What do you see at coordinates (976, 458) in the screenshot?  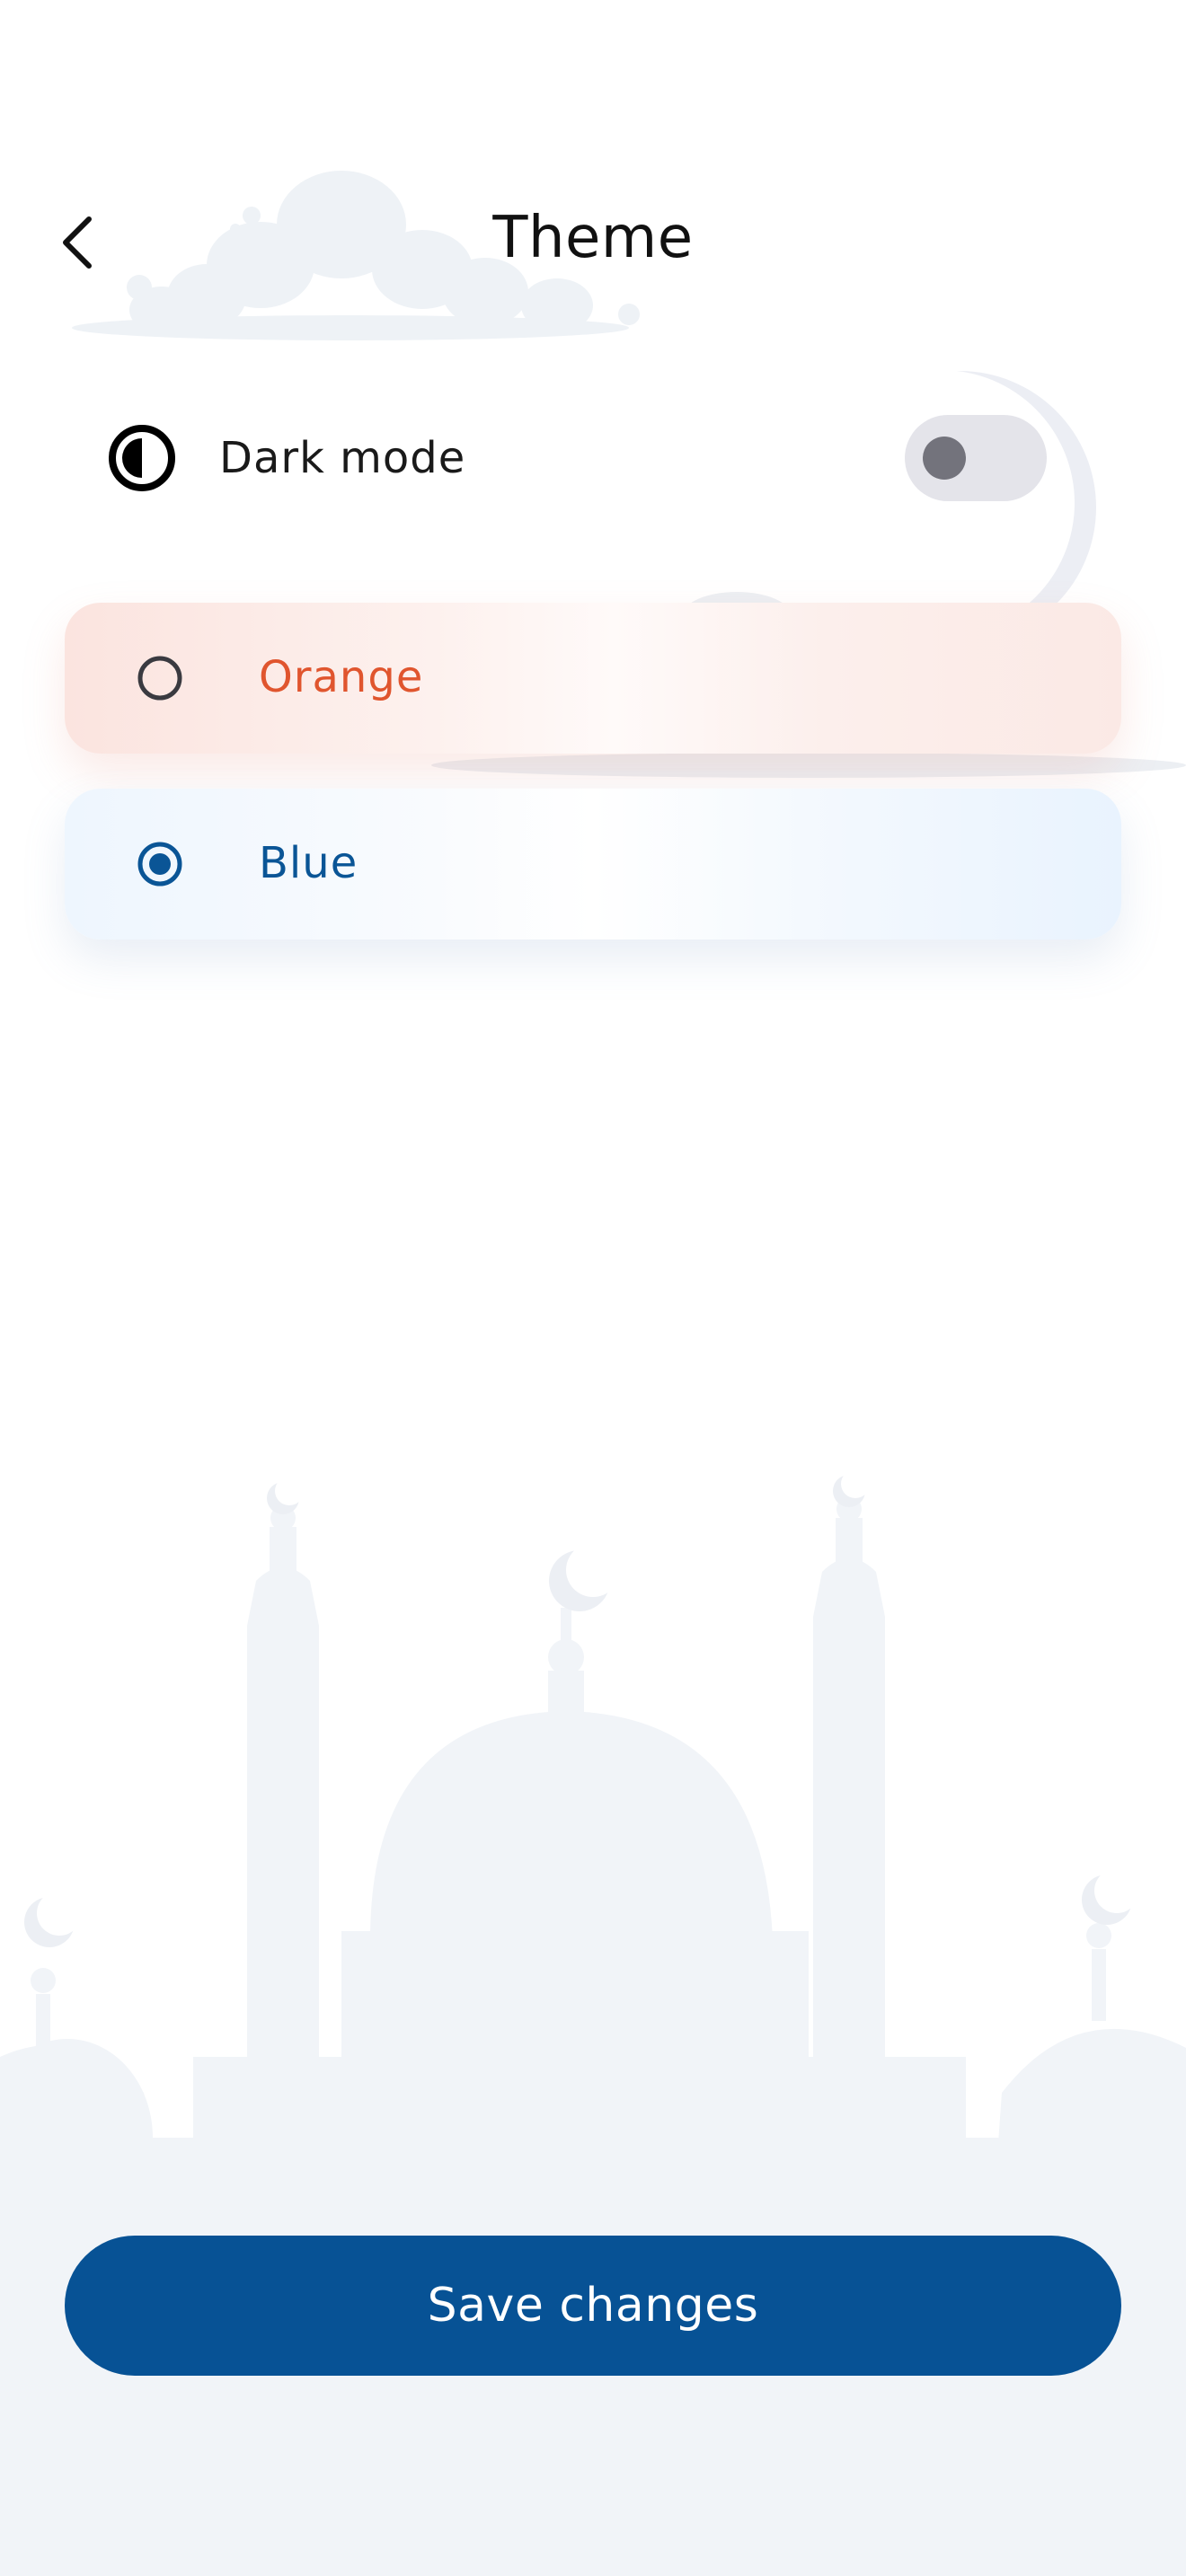 I see `dark-mode-toggle` at bounding box center [976, 458].